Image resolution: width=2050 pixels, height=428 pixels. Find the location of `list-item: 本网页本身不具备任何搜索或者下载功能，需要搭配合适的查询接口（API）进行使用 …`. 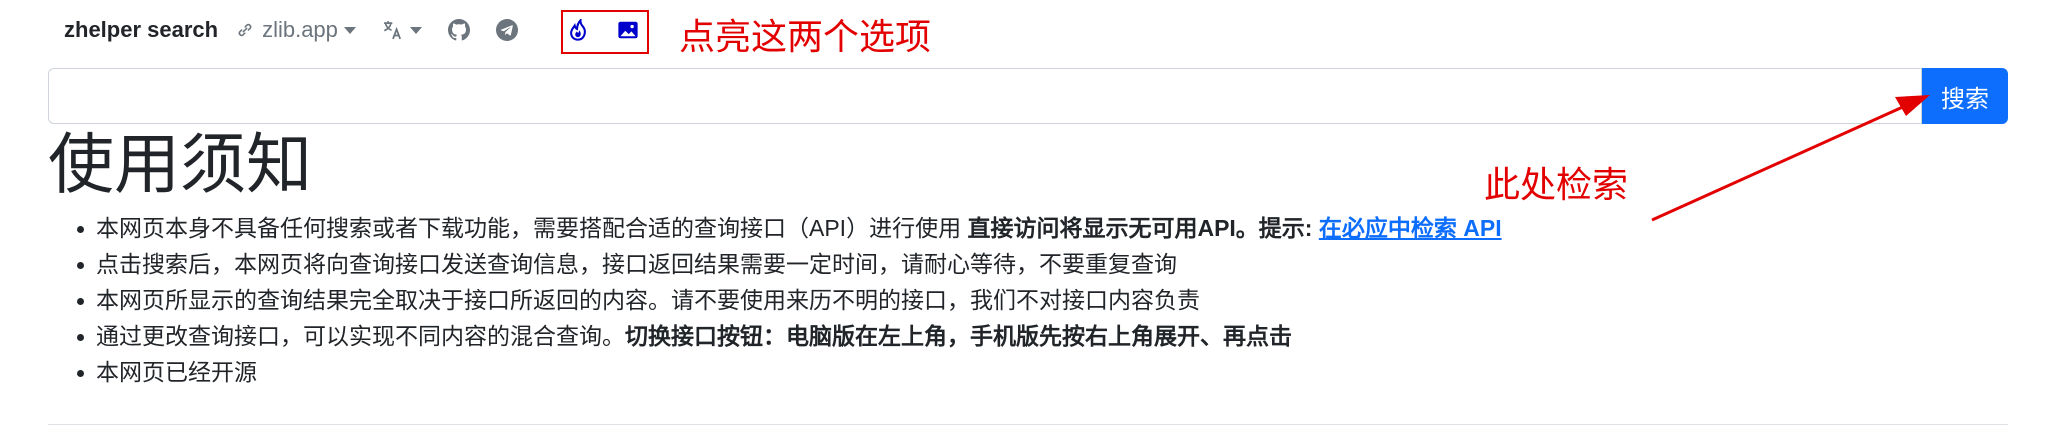

list-item: 本网页本身不具备任何搜索或者下载功能，需要搭配合适的查询接口（API）进行使用 … is located at coordinates (789, 228).